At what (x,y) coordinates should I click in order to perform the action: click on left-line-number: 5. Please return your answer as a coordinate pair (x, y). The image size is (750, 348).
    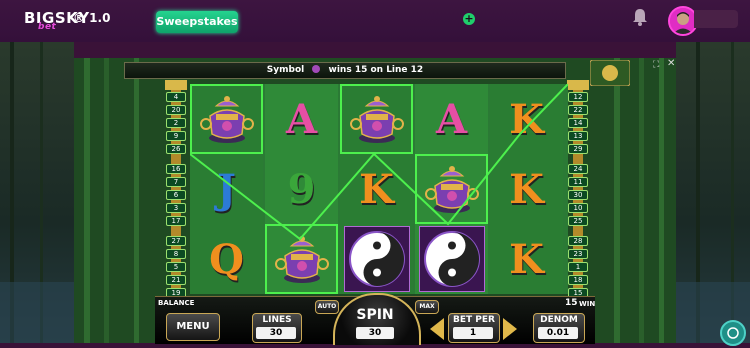
    Looking at the image, I should click on (176, 267).